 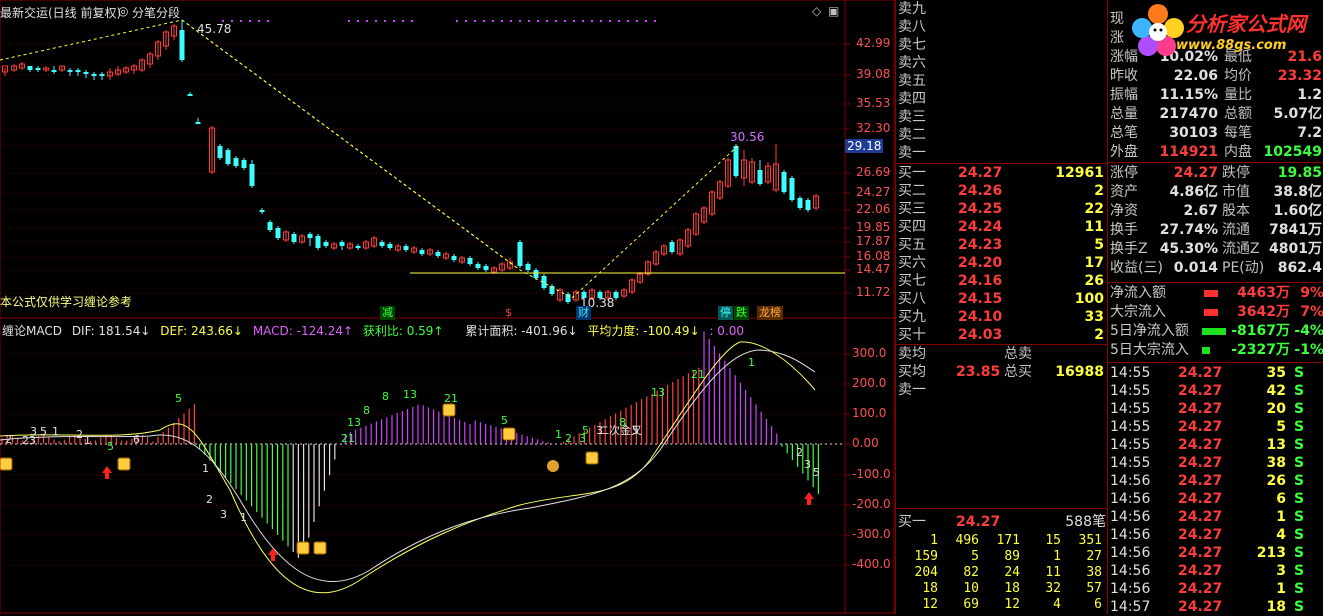 What do you see at coordinates (1214, 331) in the screenshot?
I see `fund-flow-bar` at bounding box center [1214, 331].